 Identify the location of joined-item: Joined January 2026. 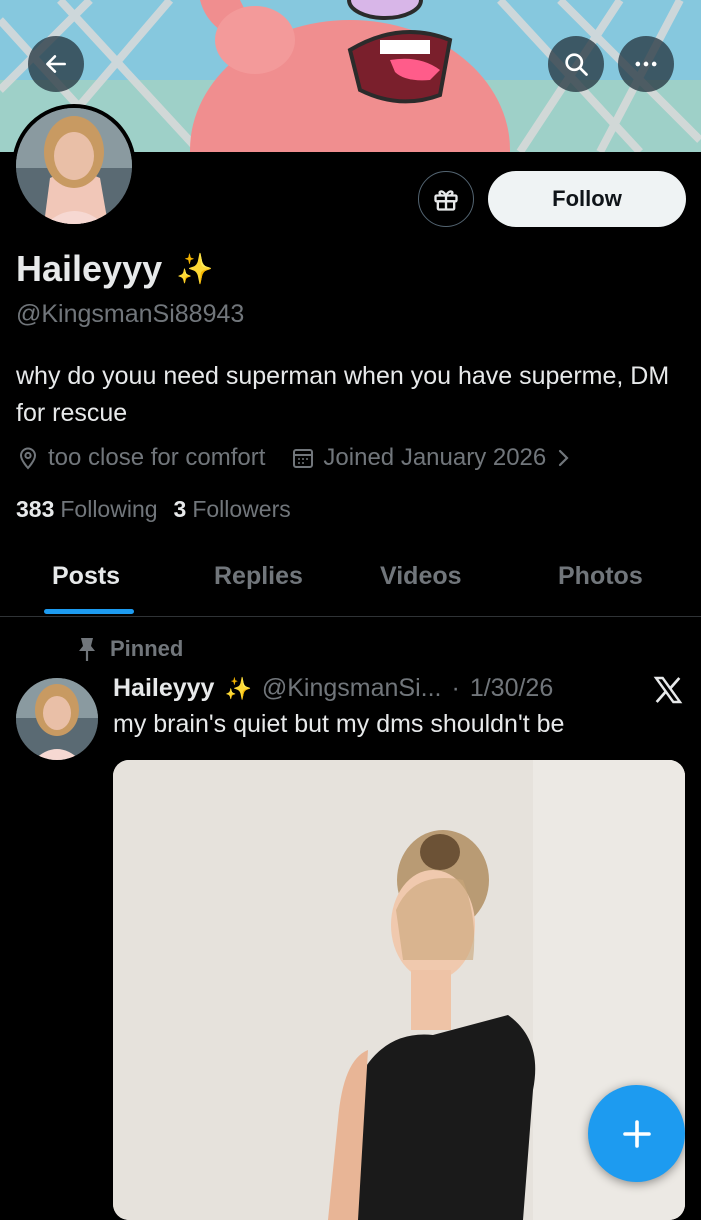
(432, 458).